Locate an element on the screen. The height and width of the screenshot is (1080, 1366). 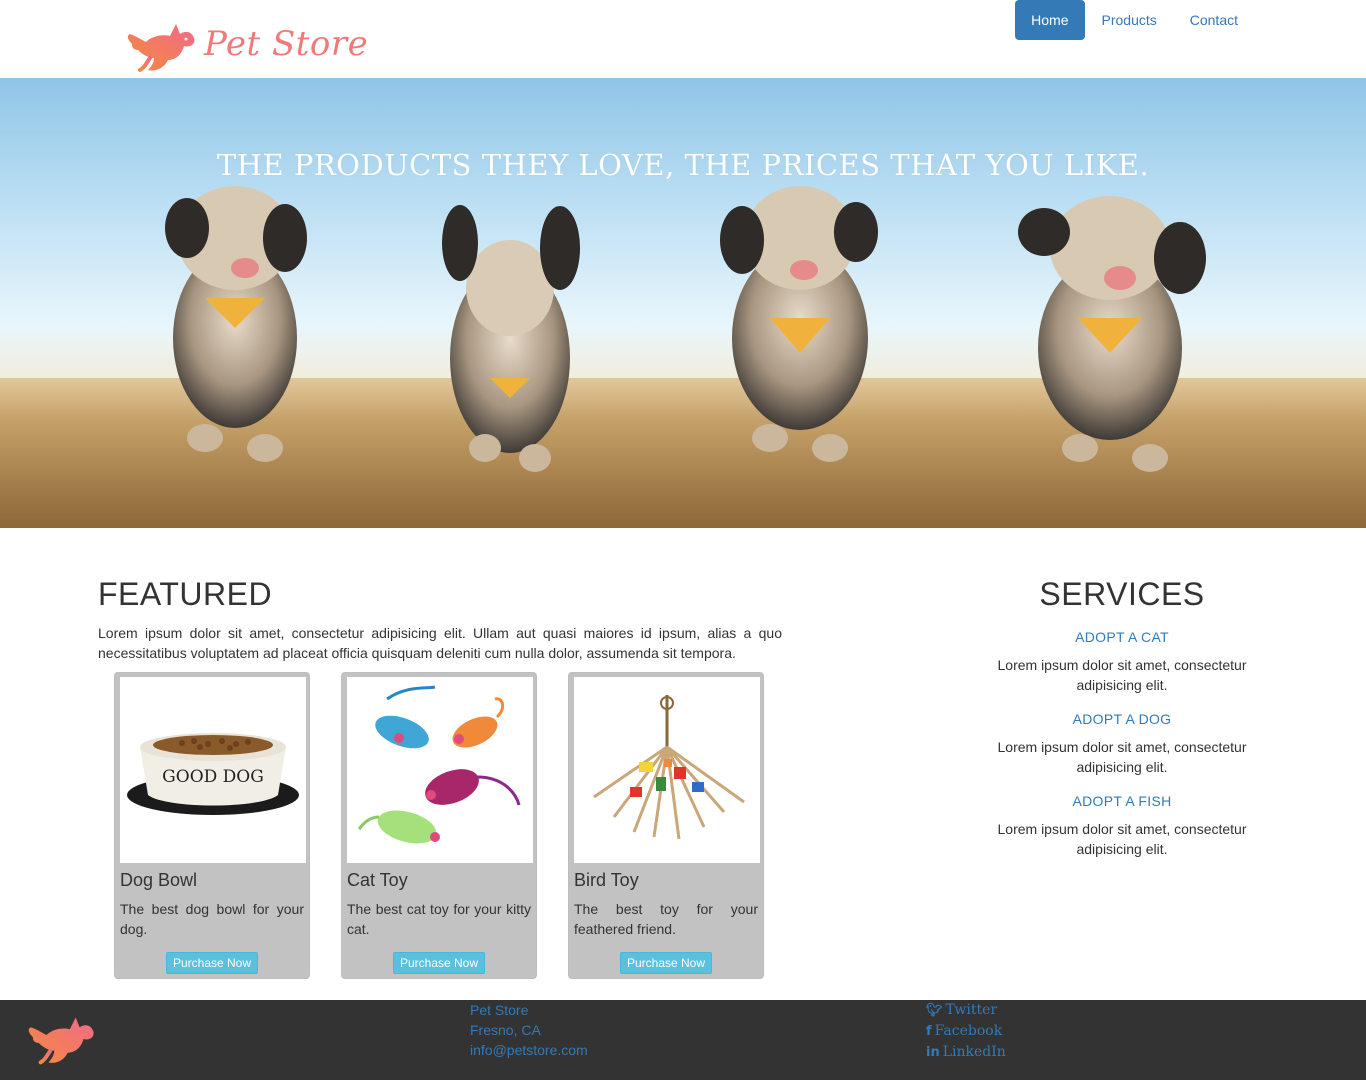
nav-products: Products is located at coordinates (1129, 20).